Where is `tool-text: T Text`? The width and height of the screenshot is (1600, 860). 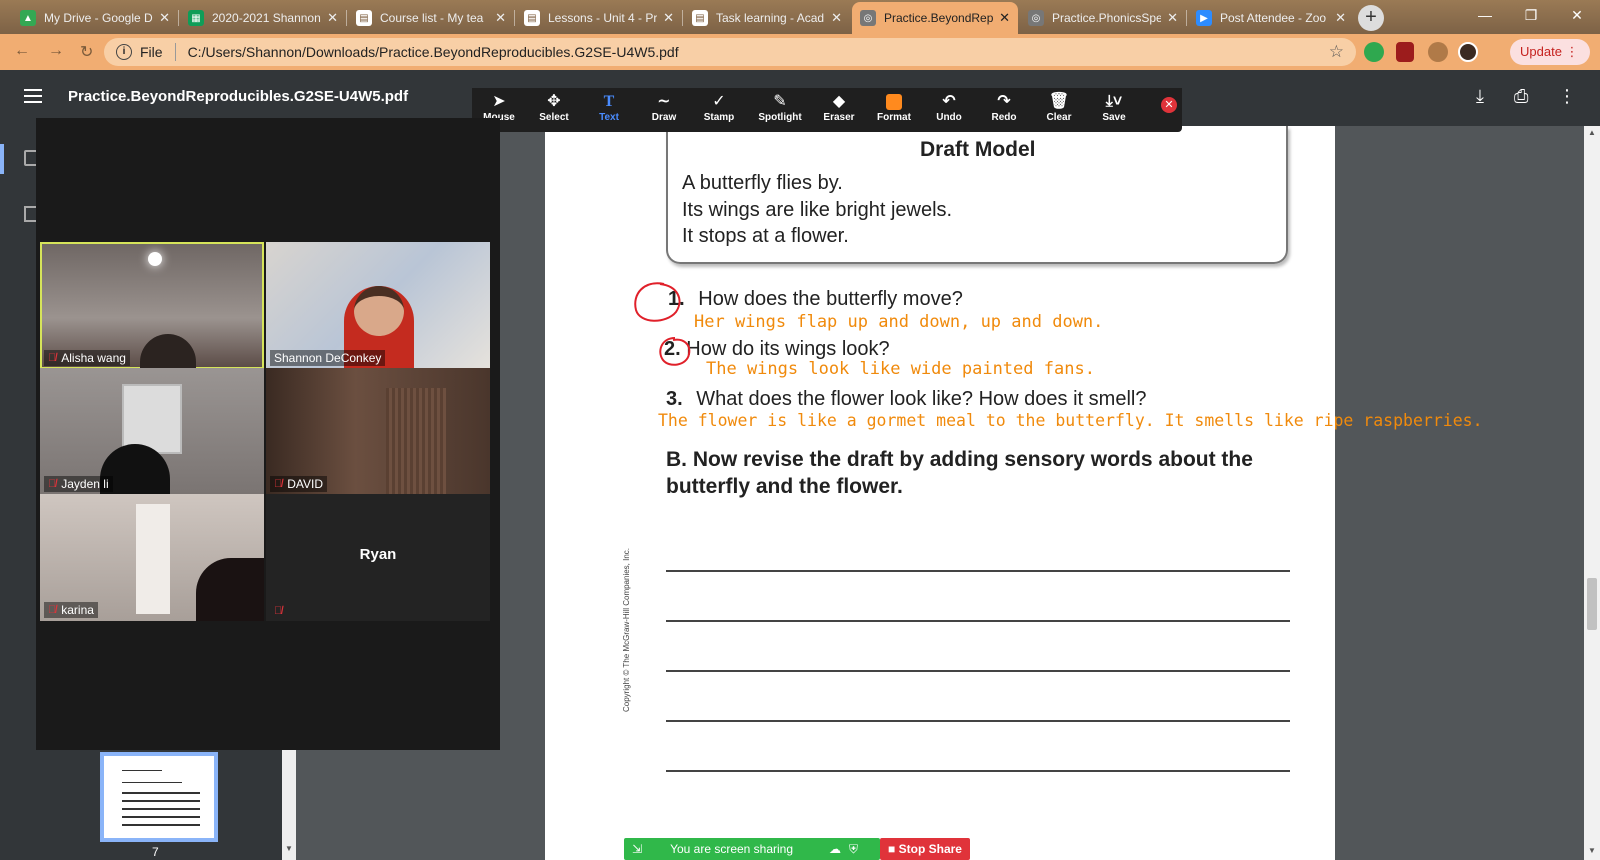
tool-text: T Text is located at coordinates (609, 107).